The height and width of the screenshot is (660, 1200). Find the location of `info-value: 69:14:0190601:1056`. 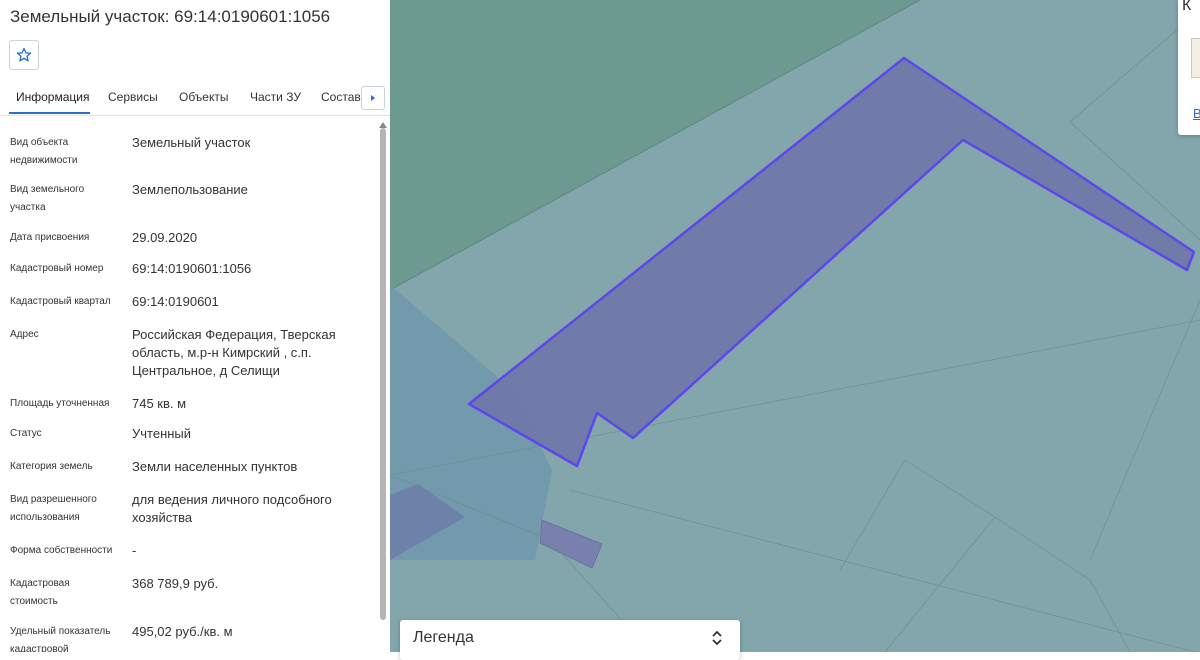

info-value: 69:14:0190601:1056 is located at coordinates (192, 268).